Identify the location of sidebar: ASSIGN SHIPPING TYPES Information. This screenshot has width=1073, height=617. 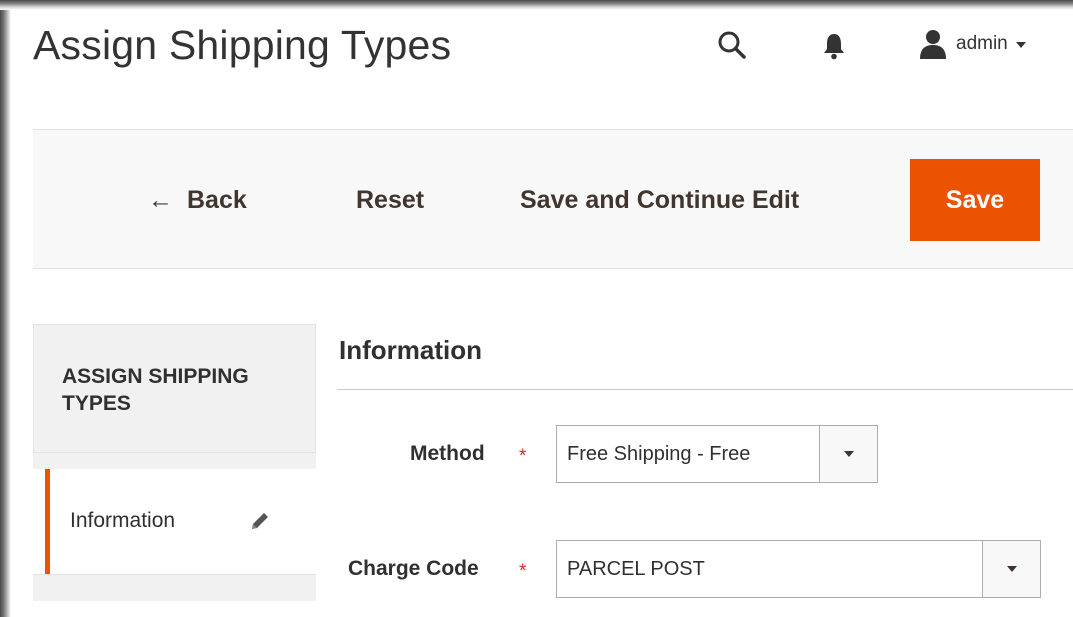
(174, 462).